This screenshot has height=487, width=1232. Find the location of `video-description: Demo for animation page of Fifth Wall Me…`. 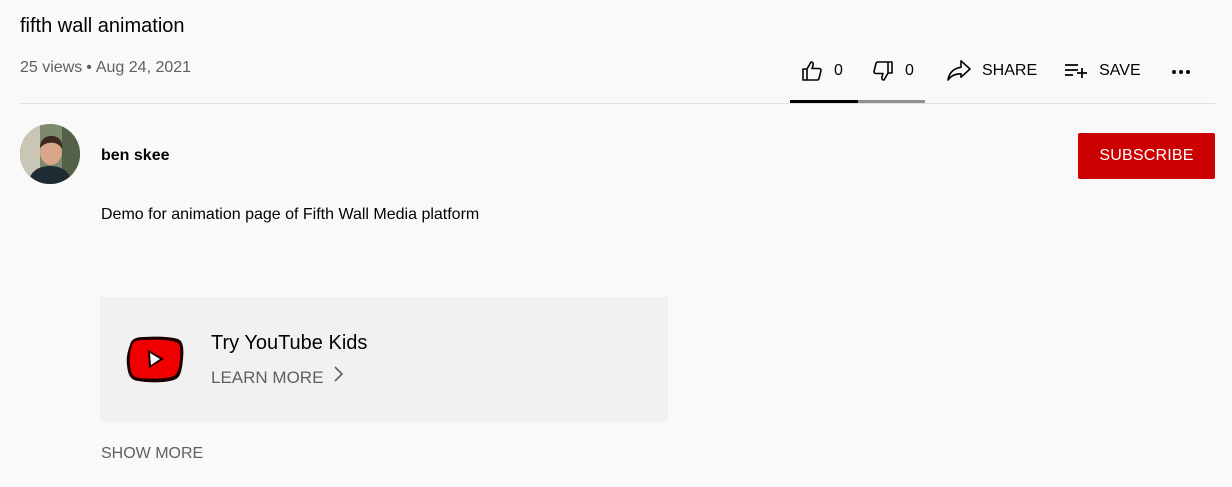

video-description: Demo for animation page of Fifth Wall Me… is located at coordinates (290, 214).